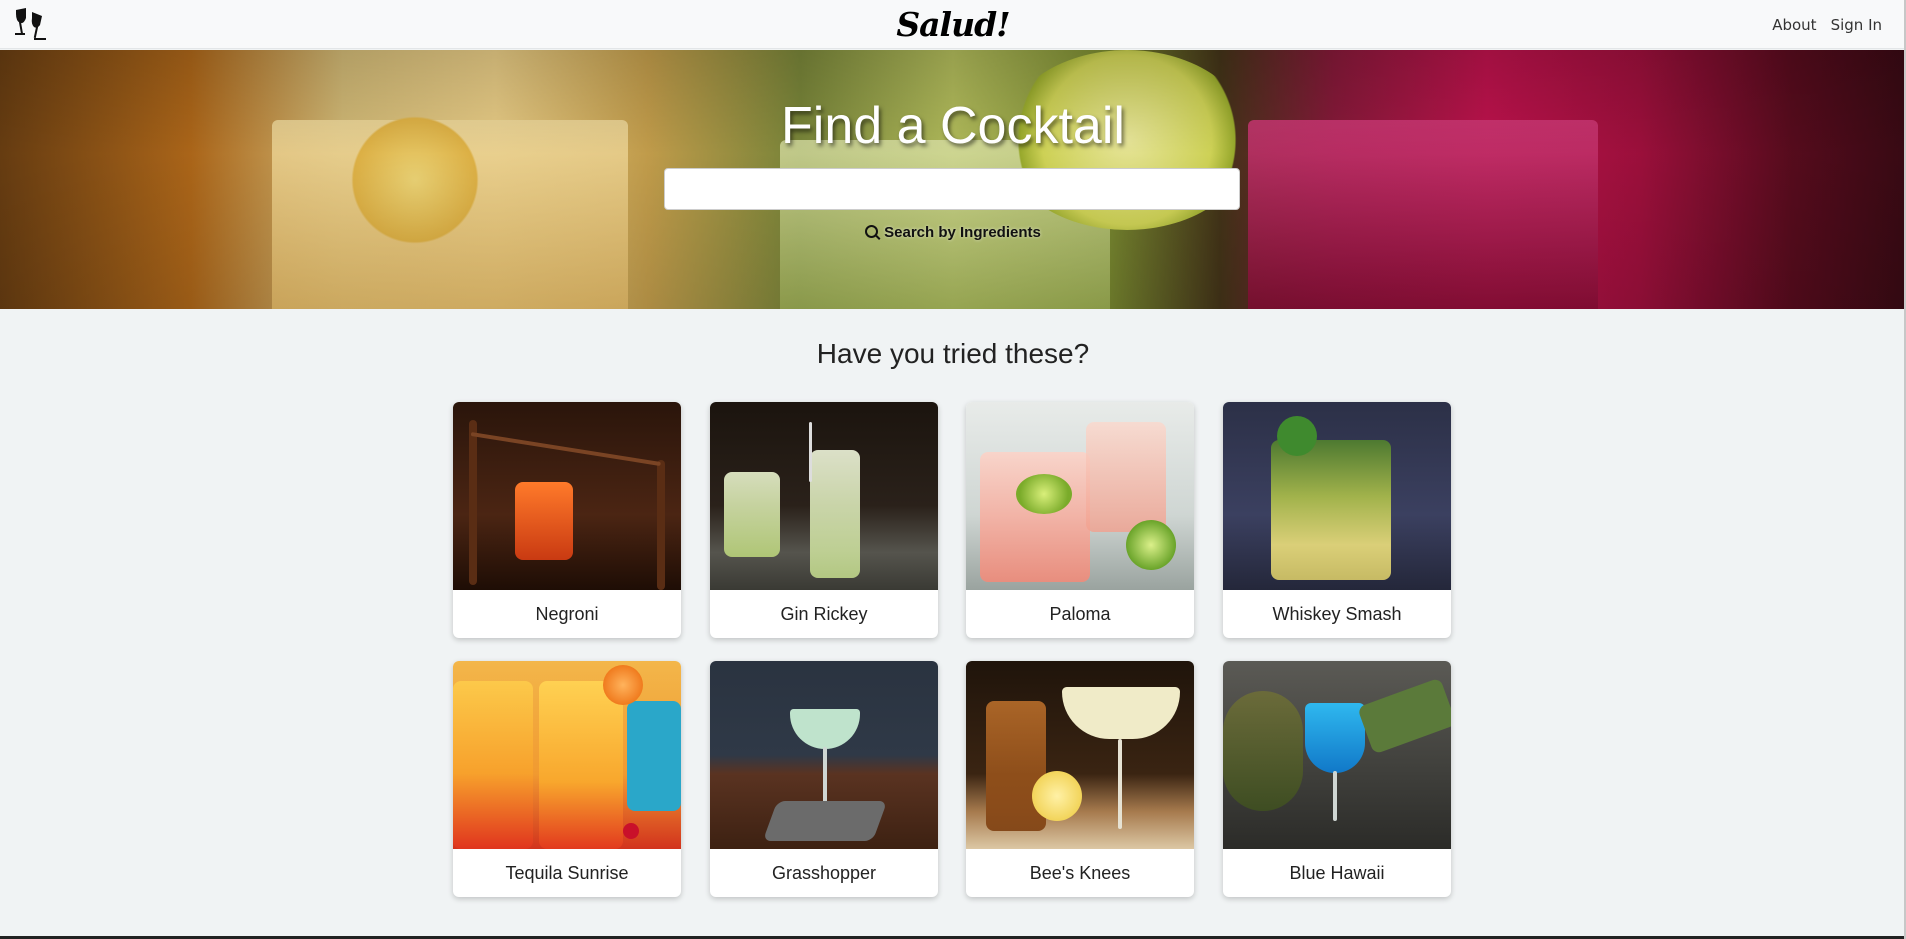 This screenshot has width=1906, height=939. I want to click on cocktail-name: Gin Rickey, so click(824, 614).